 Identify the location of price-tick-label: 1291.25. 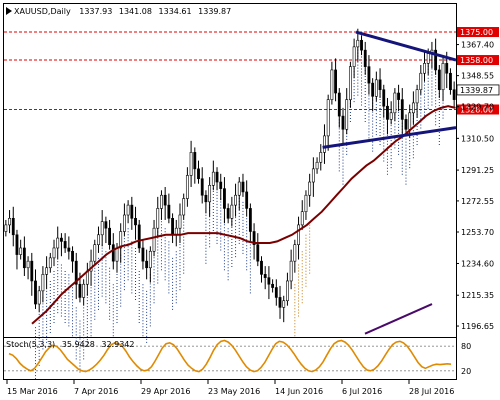
(477, 170).